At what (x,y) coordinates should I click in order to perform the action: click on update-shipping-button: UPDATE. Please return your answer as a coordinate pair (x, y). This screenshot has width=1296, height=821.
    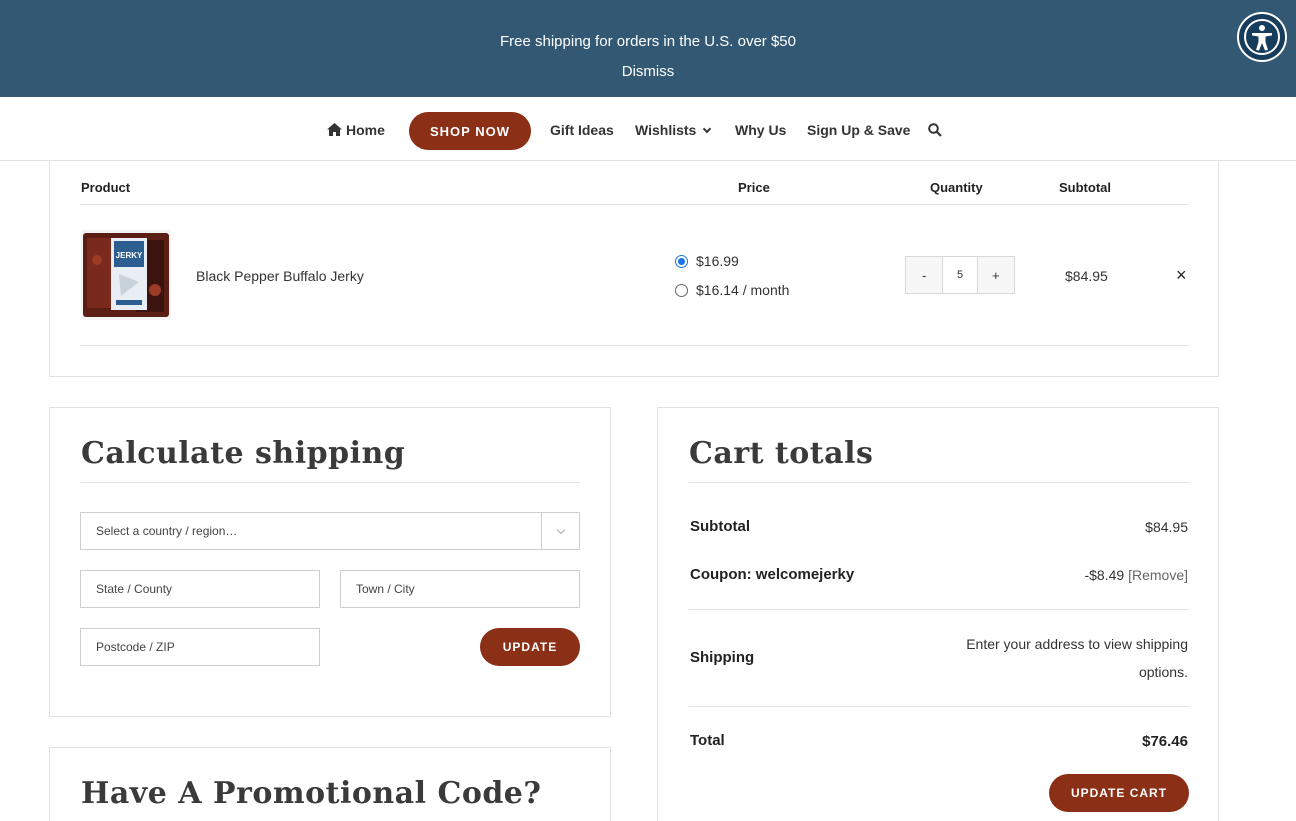
    Looking at the image, I should click on (530, 647).